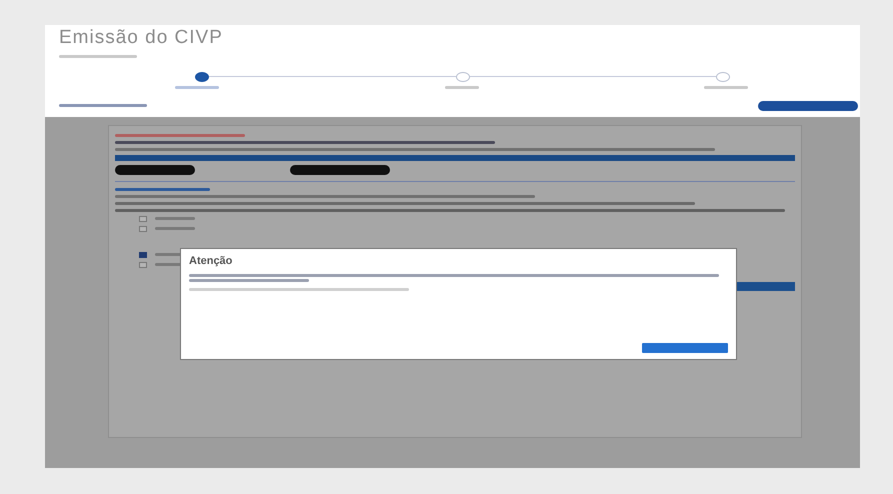  Describe the element at coordinates (141, 38) in the screenshot. I see `page-title: Emissão do CIVP` at that location.